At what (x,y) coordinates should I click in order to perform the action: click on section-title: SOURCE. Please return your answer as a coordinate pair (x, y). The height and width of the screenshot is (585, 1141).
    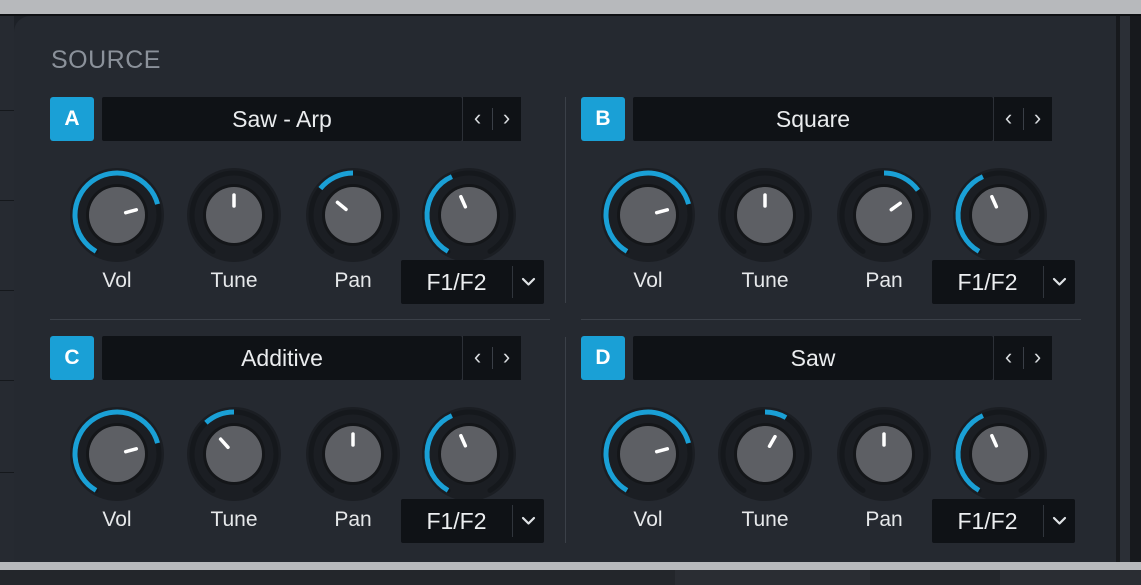
    Looking at the image, I should click on (106, 60).